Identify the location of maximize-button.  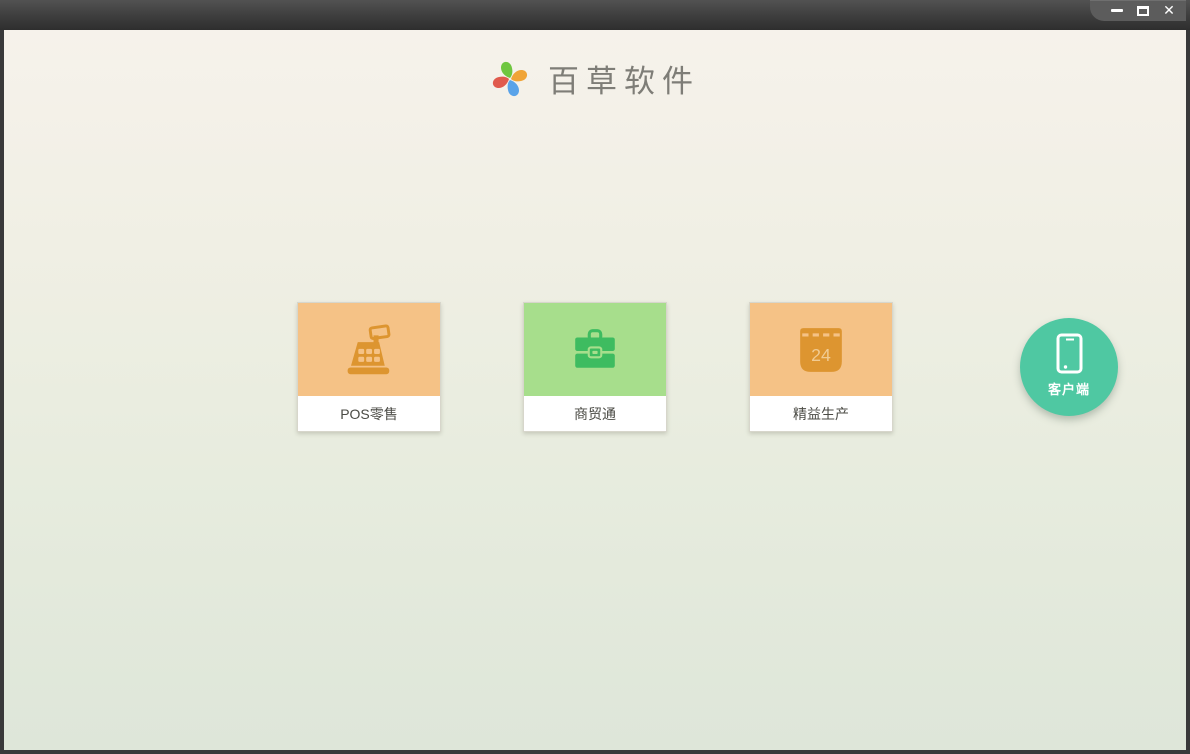
(1143, 11).